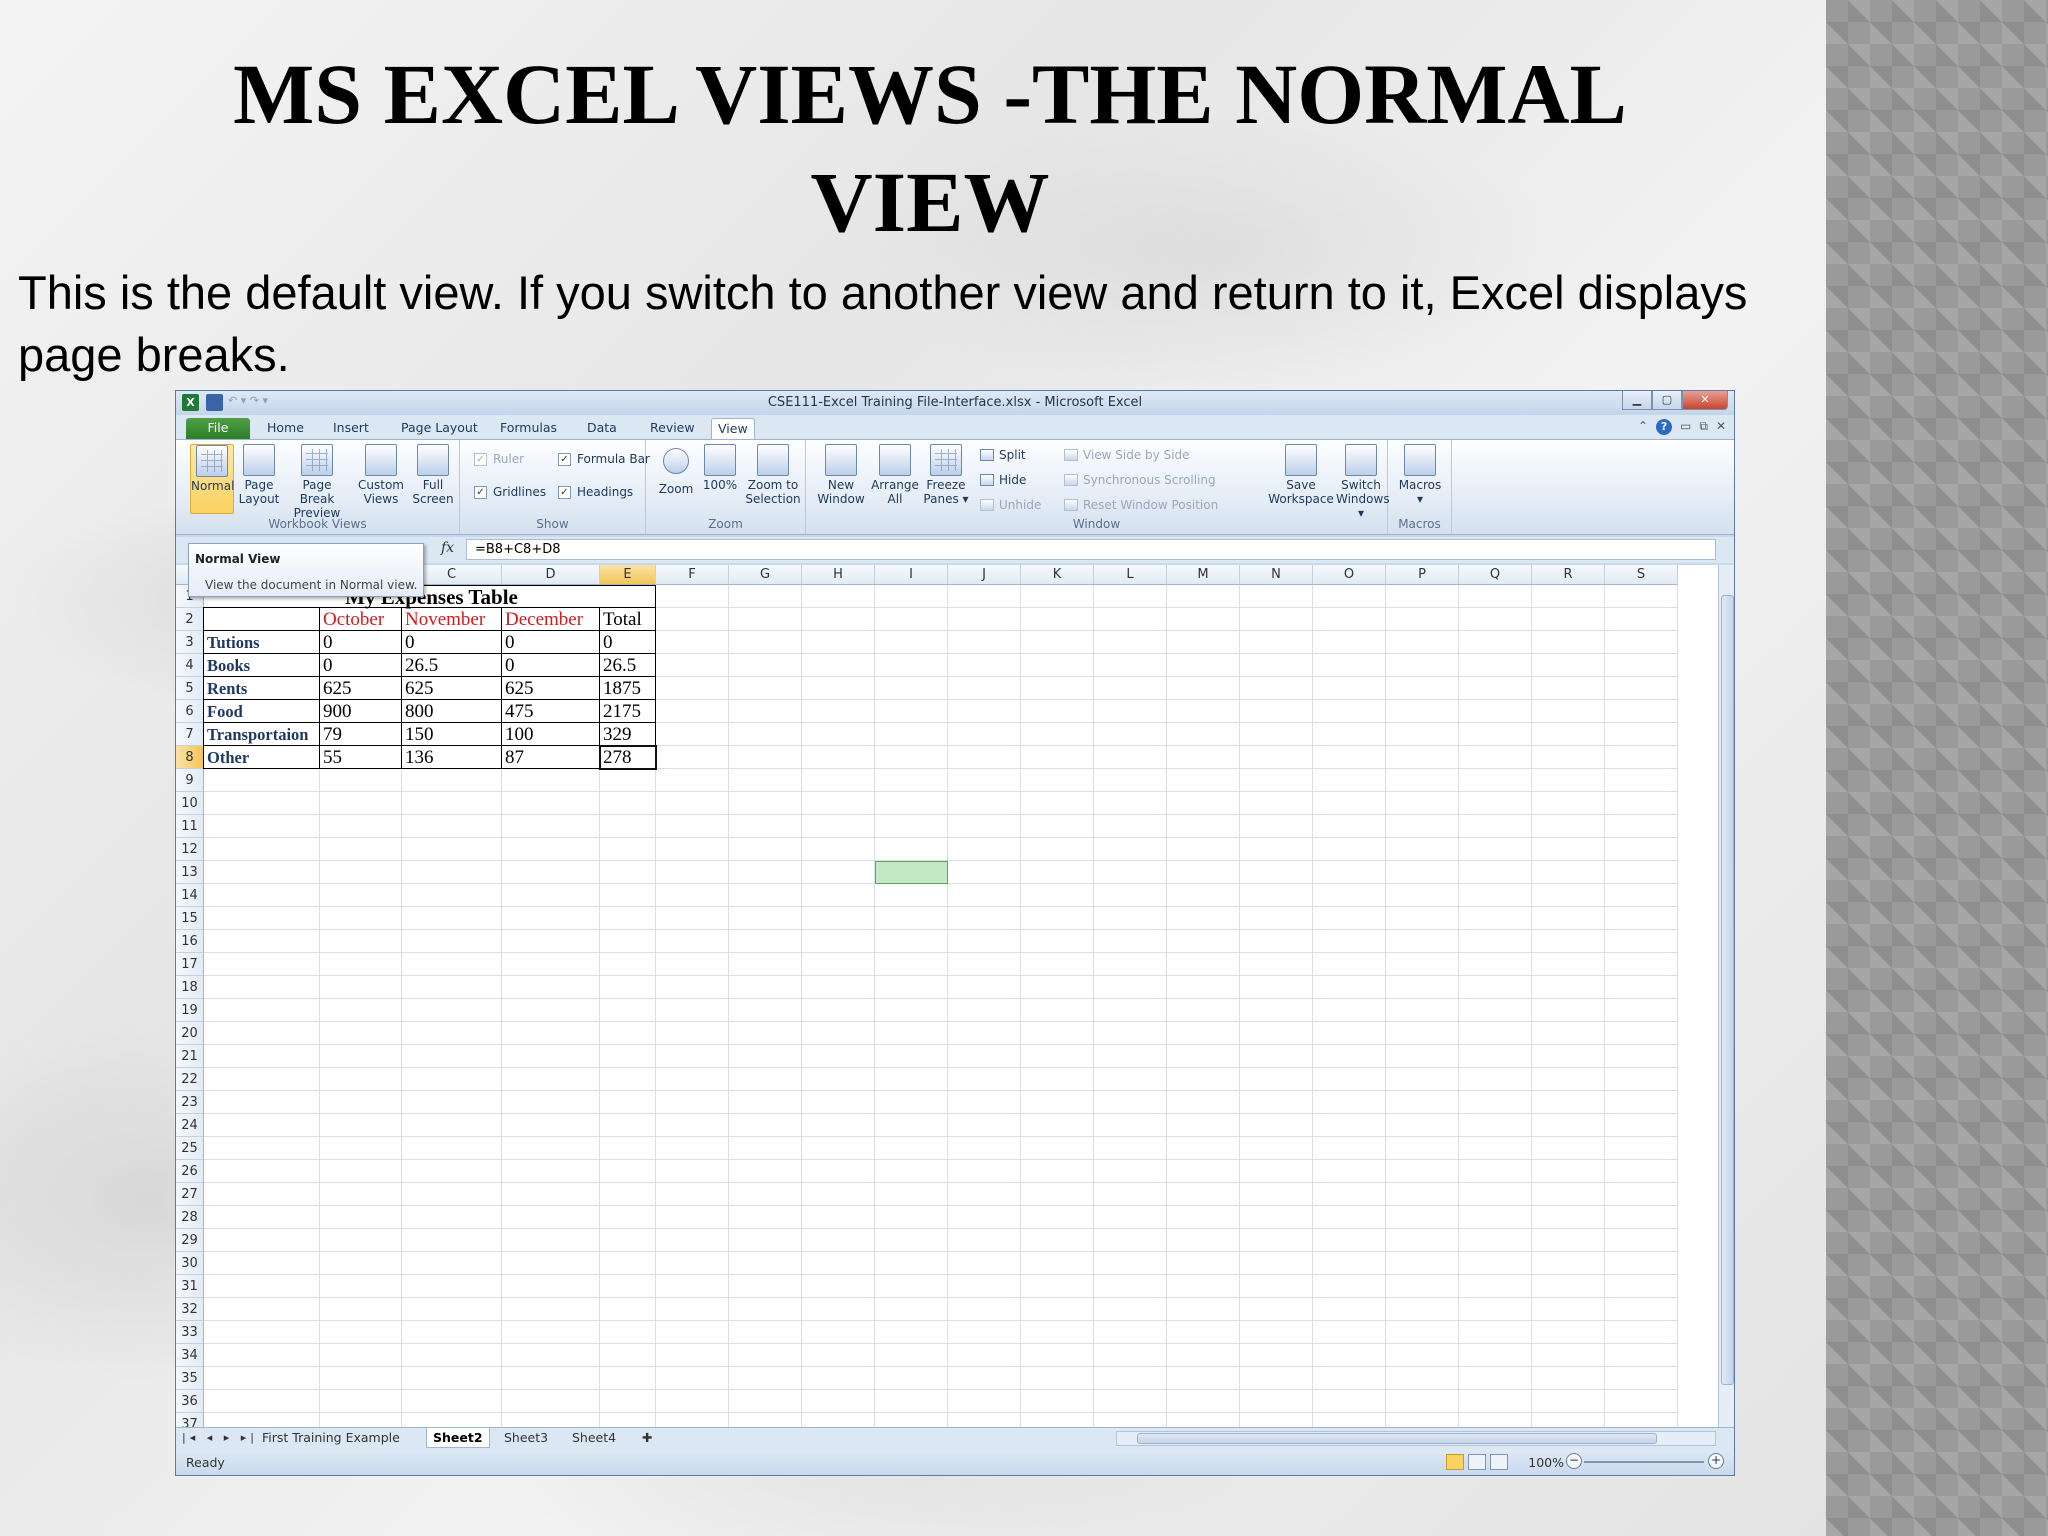  I want to click on row-header-35: 35, so click(190, 1378).